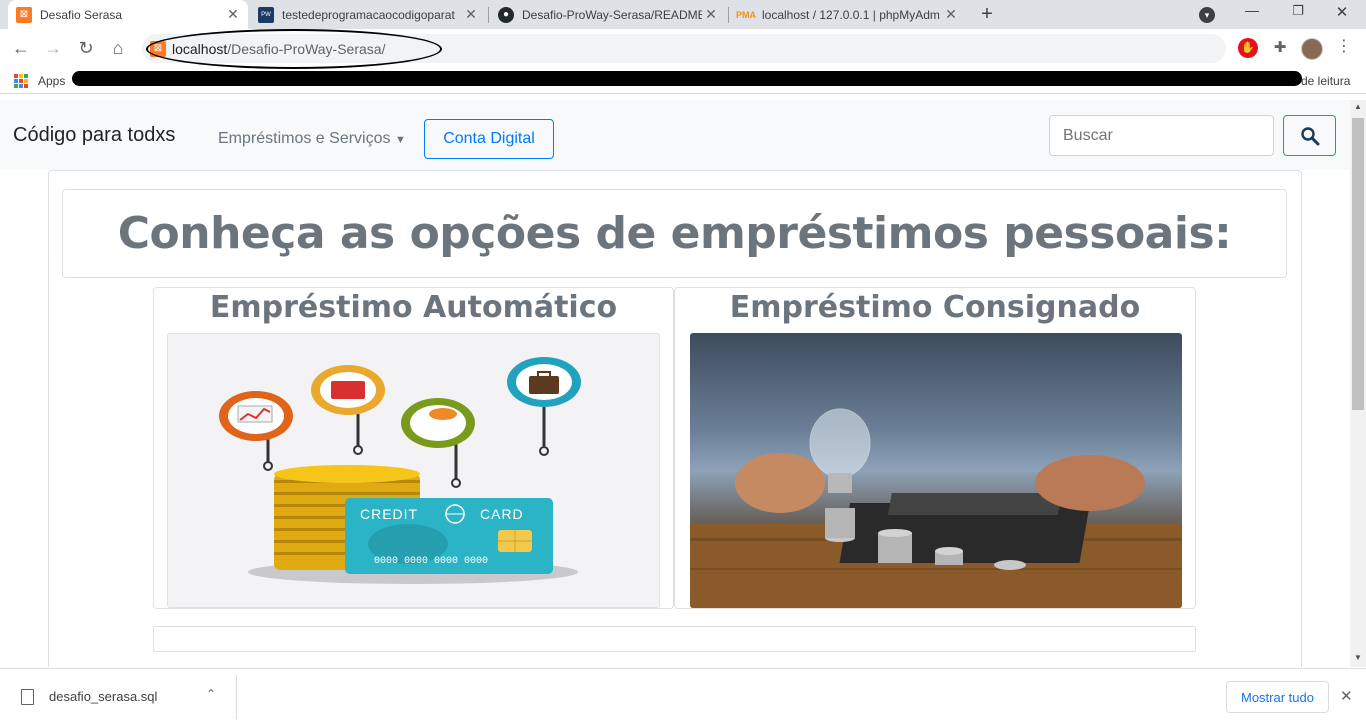 The image size is (1366, 727). I want to click on search-button, so click(1309, 135).